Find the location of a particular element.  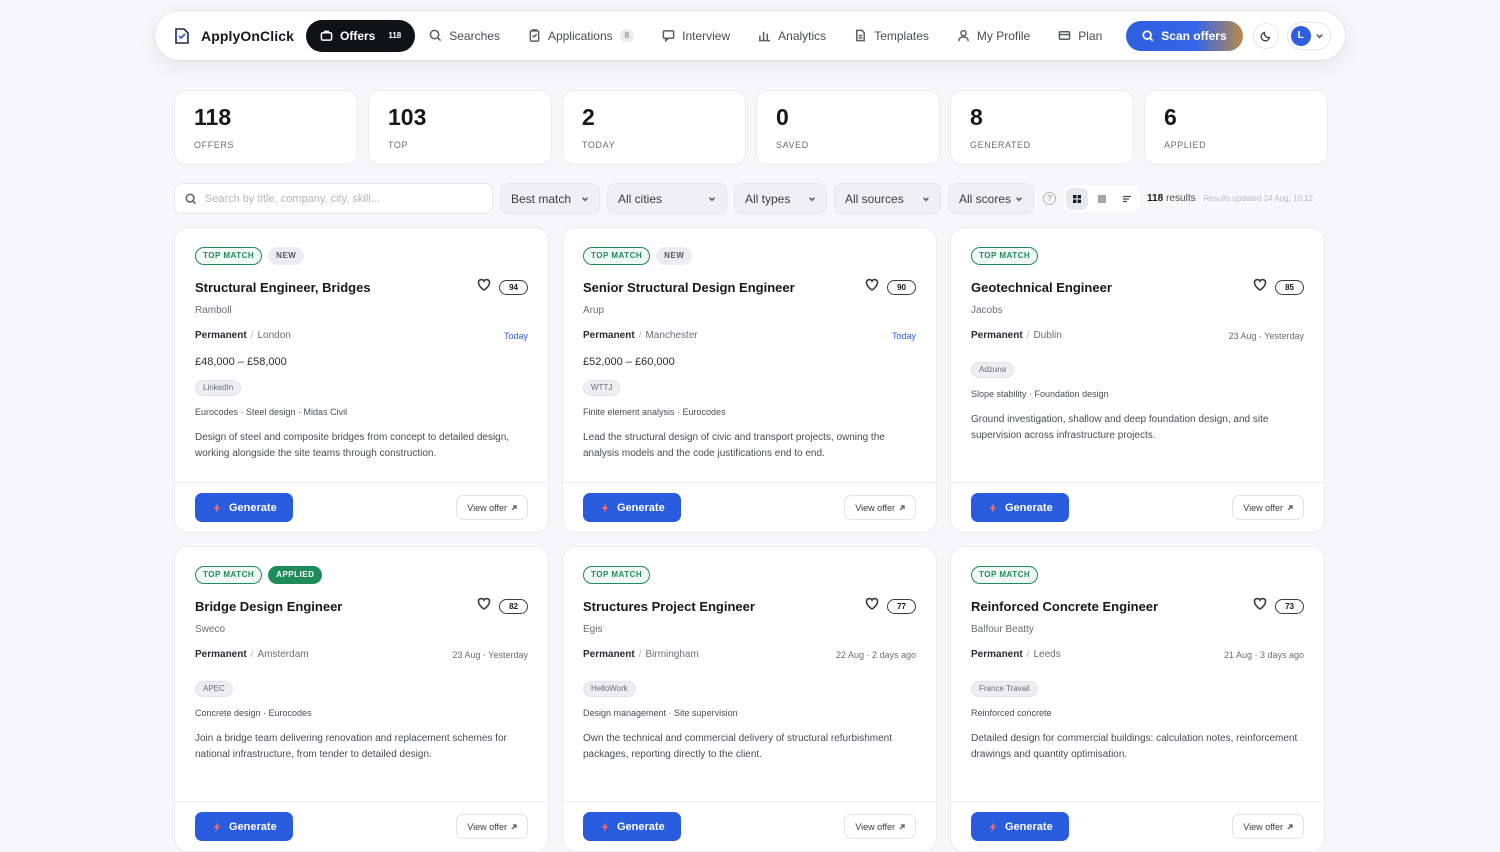

title-row: Structural Engineer, Bridges 94 is located at coordinates (361, 287).